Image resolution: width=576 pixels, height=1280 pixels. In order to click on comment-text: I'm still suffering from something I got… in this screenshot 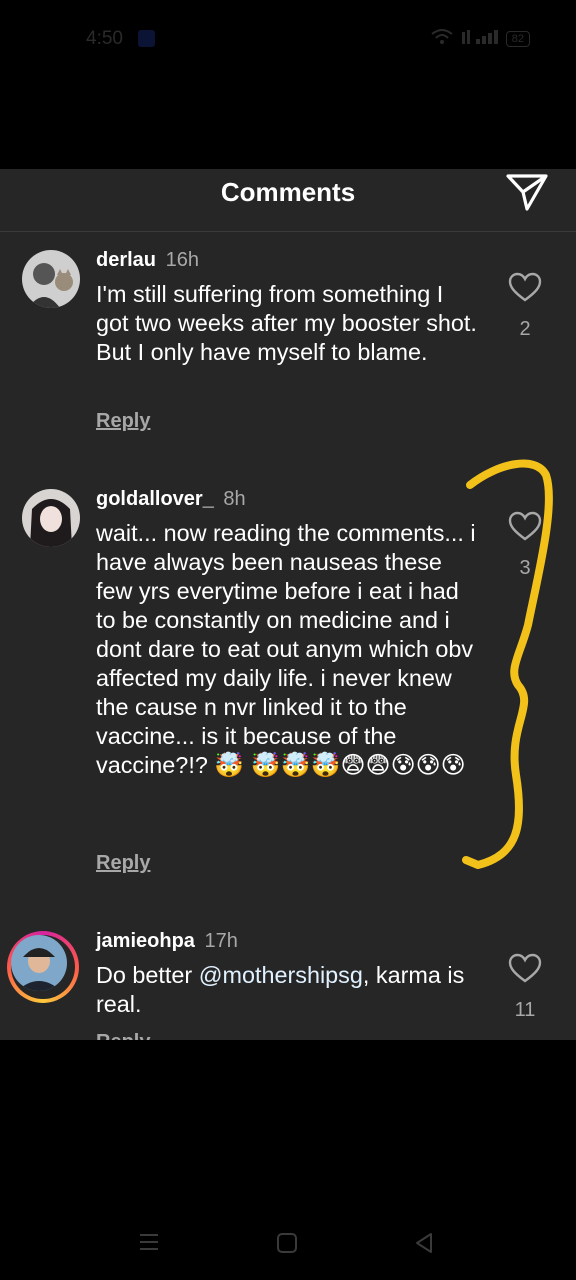, I will do `click(286, 323)`.